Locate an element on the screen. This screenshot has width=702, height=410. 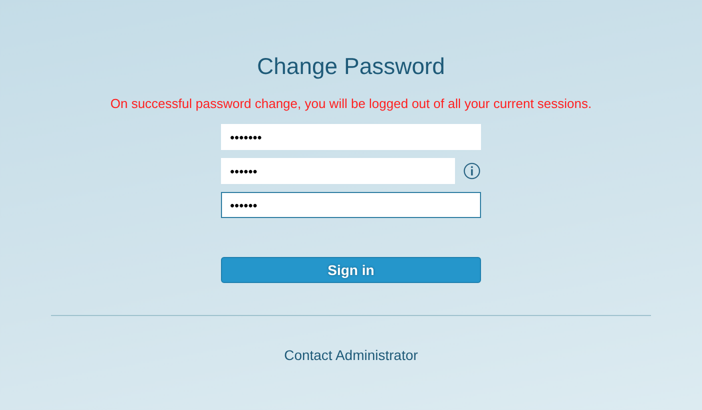
info-icon is located at coordinates (472, 171).